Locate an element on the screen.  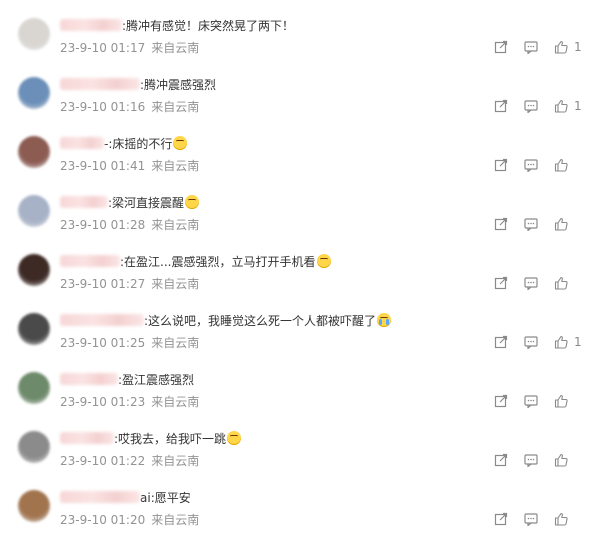
timestamp: 23-9-10 01:23 is located at coordinates (103, 402).